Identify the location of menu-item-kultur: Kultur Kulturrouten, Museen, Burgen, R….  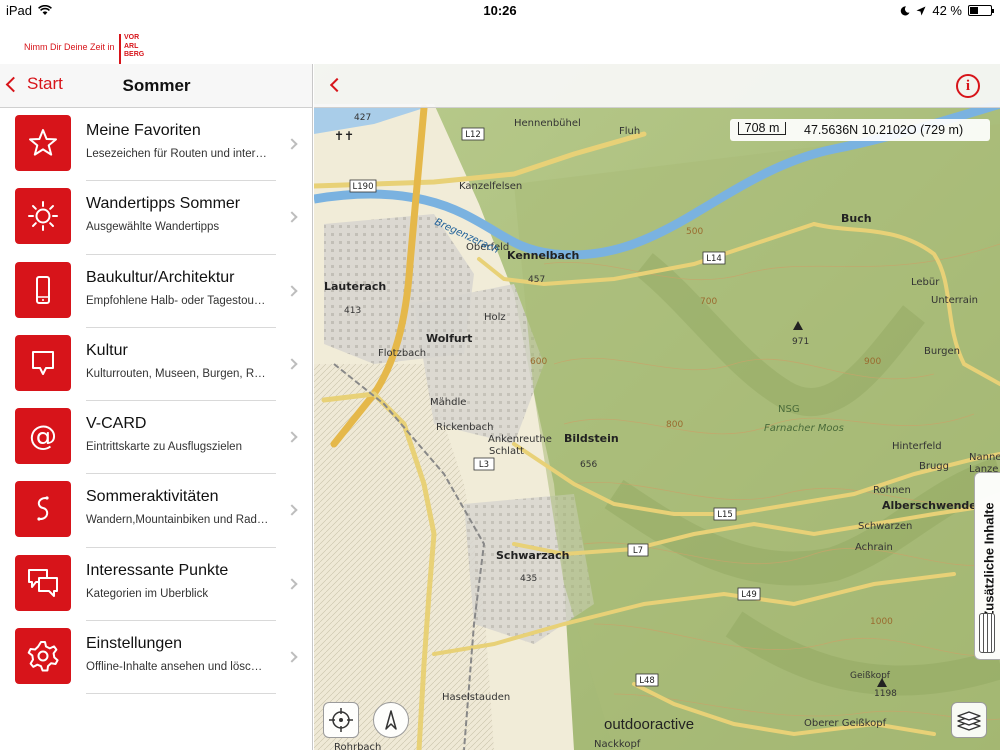
(156, 365).